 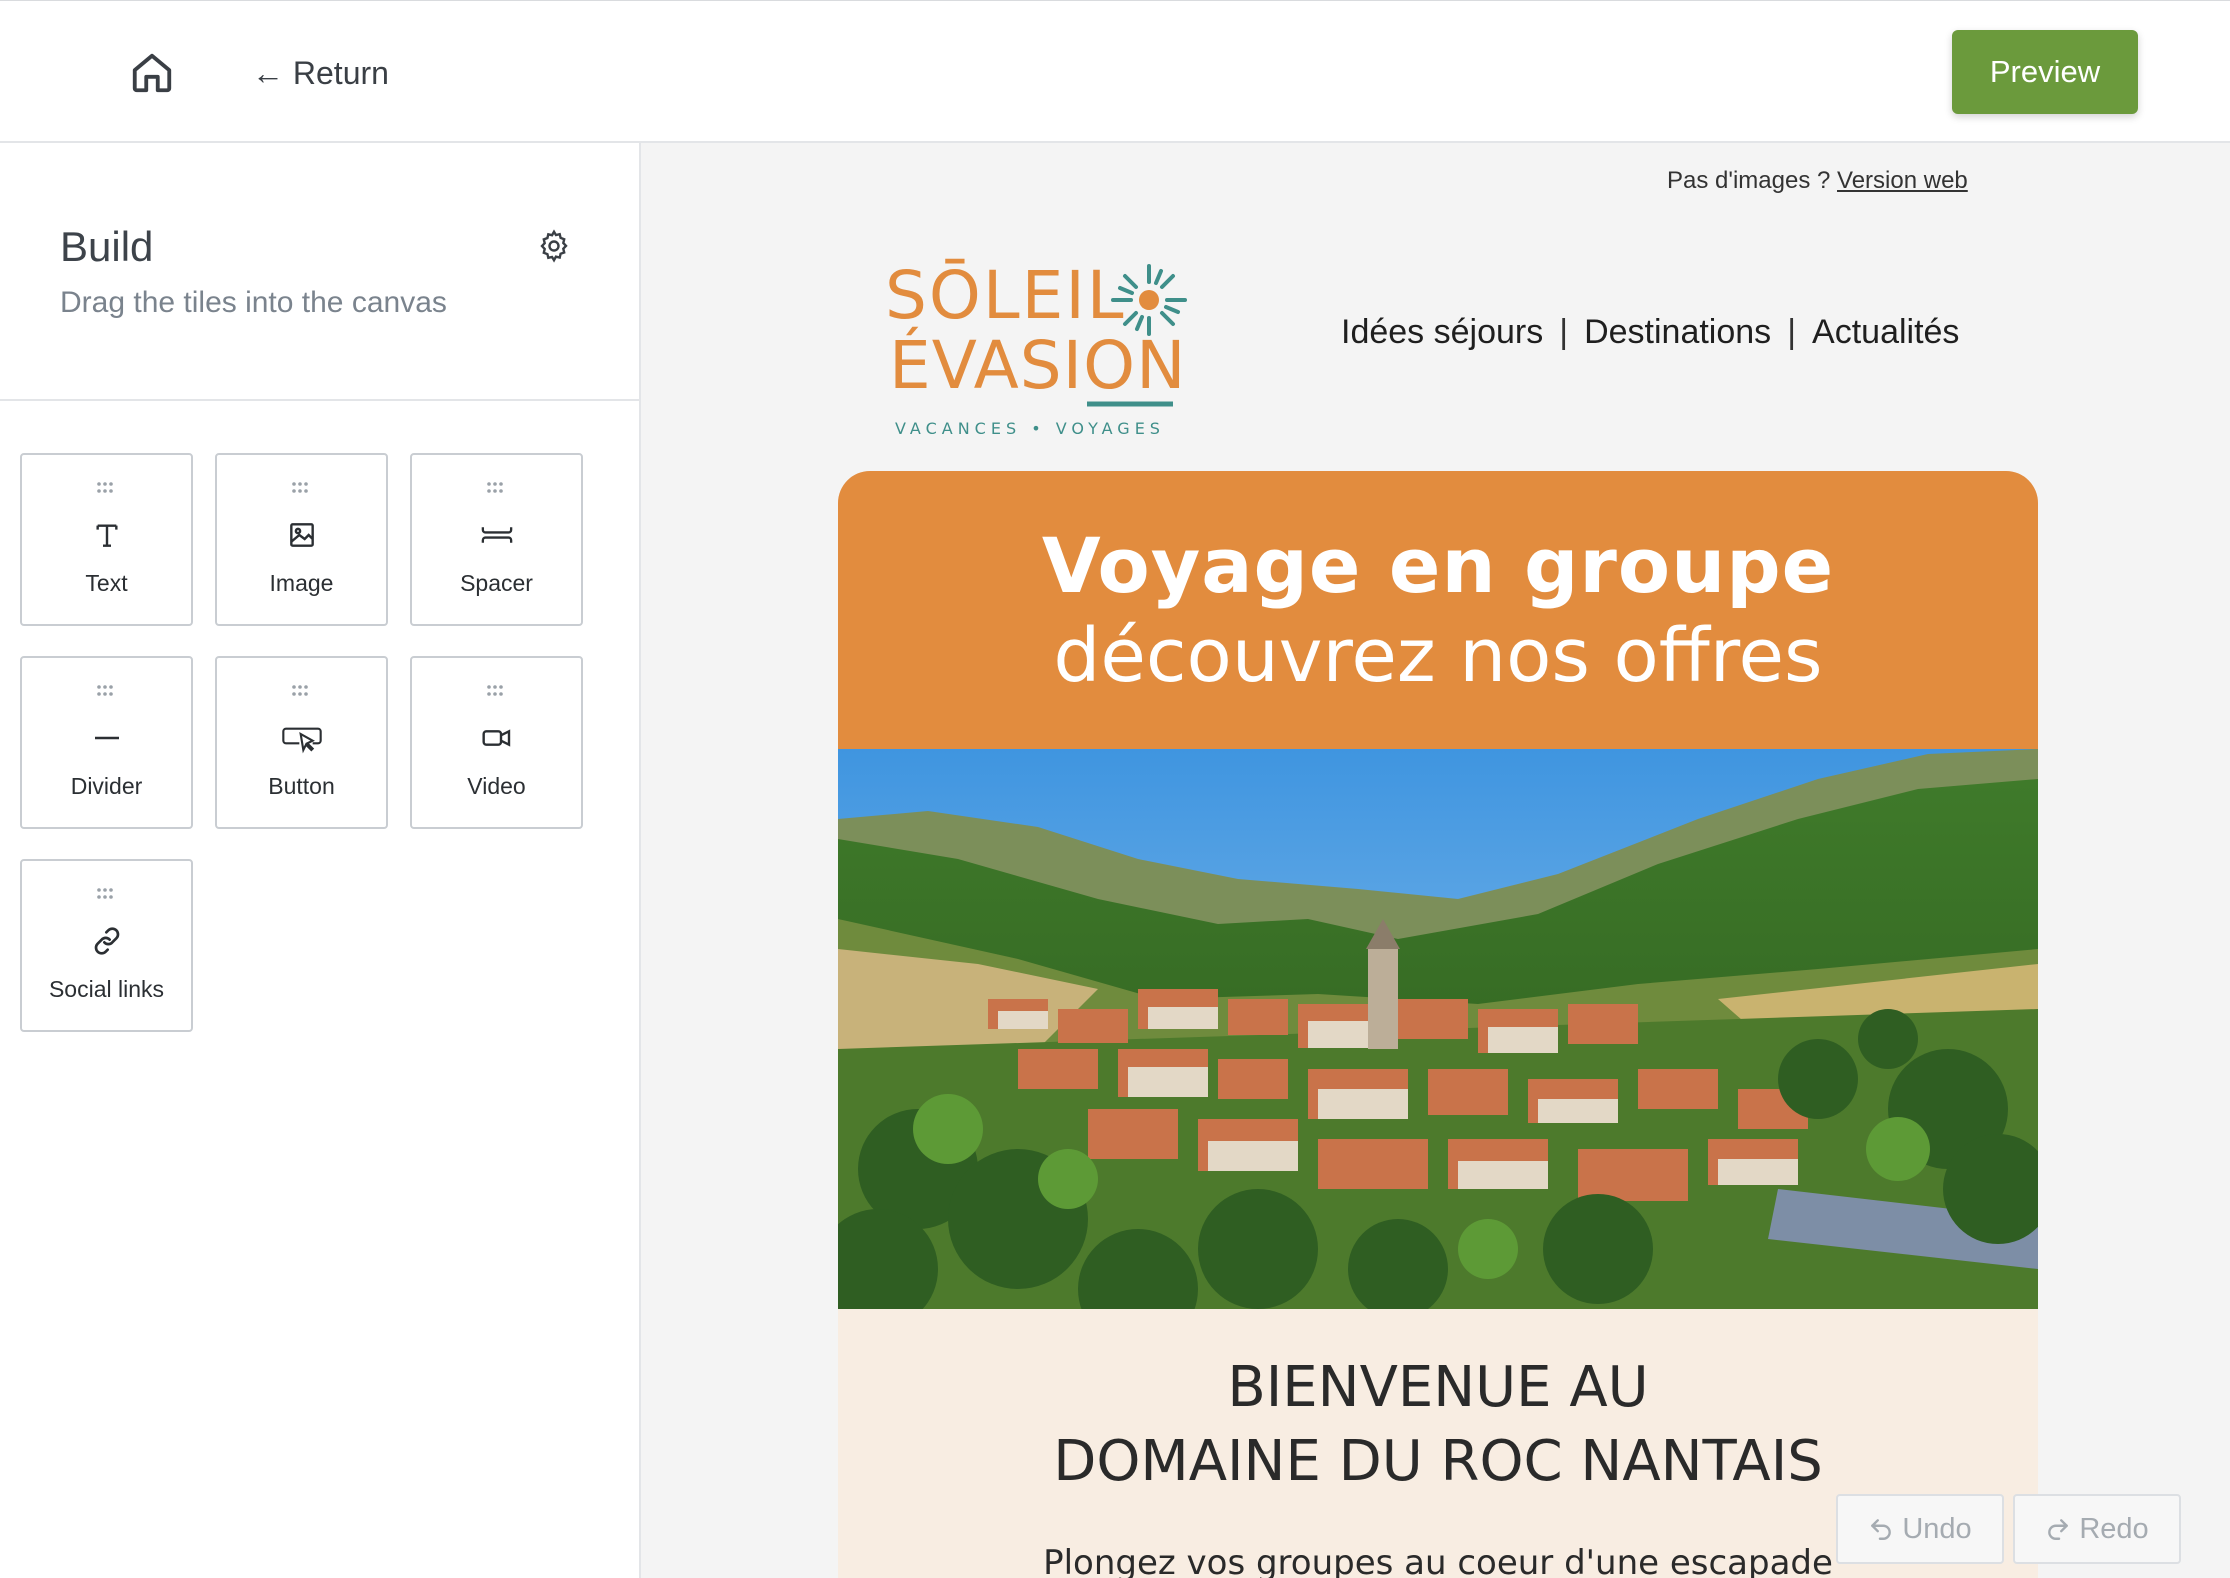 What do you see at coordinates (253, 302) in the screenshot?
I see `build-subtitle: Drag the tiles into the canvas` at bounding box center [253, 302].